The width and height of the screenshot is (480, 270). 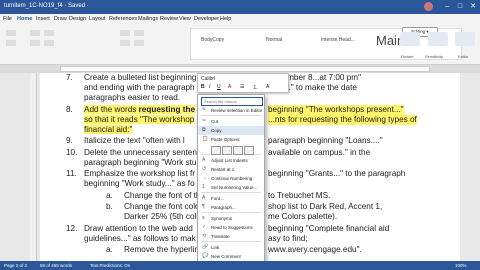 I want to click on document-line: paragraphs easier to read., so click(x=132, y=98).